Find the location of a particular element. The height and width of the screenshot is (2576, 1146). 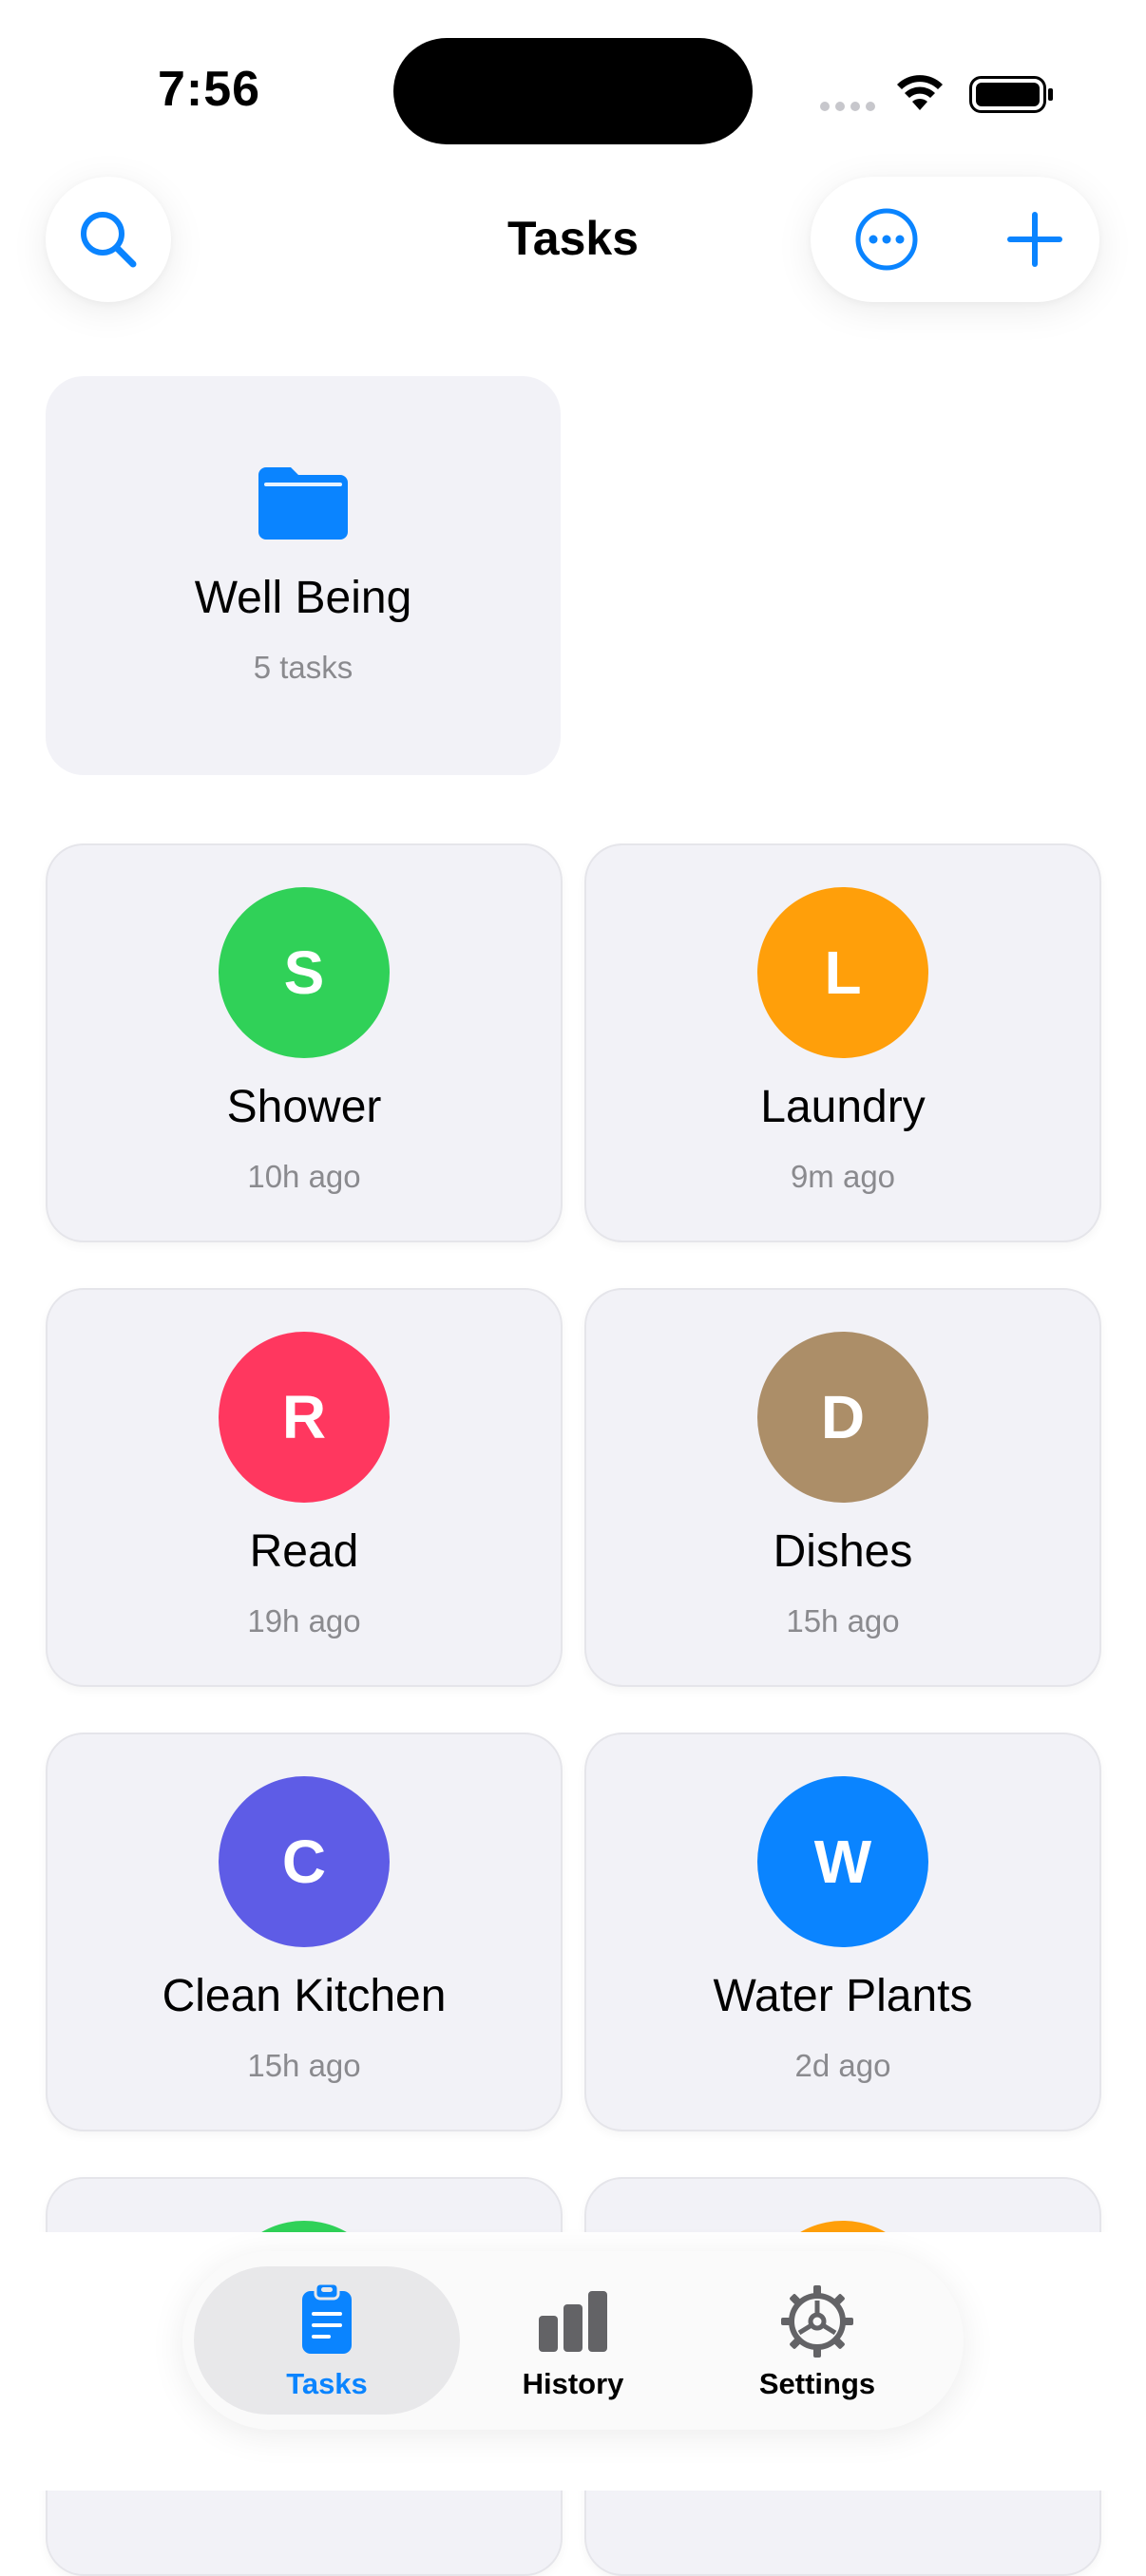

folder-icon is located at coordinates (303, 503).